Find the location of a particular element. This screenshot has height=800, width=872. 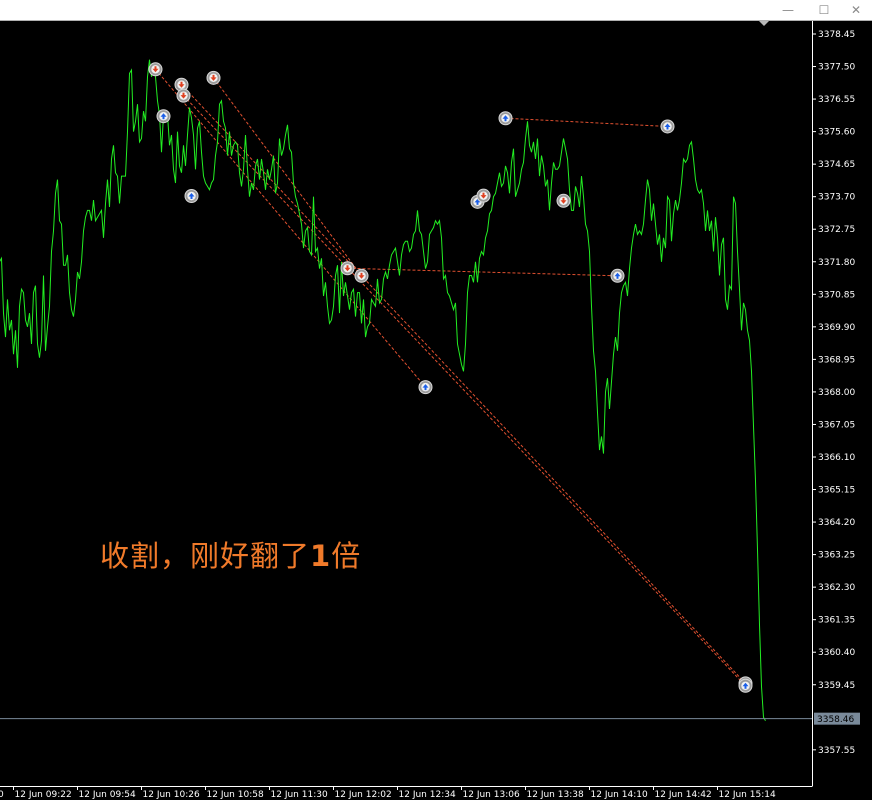

chart-annotation-text: 收割，刚好翻了1倍 is located at coordinates (230, 554).